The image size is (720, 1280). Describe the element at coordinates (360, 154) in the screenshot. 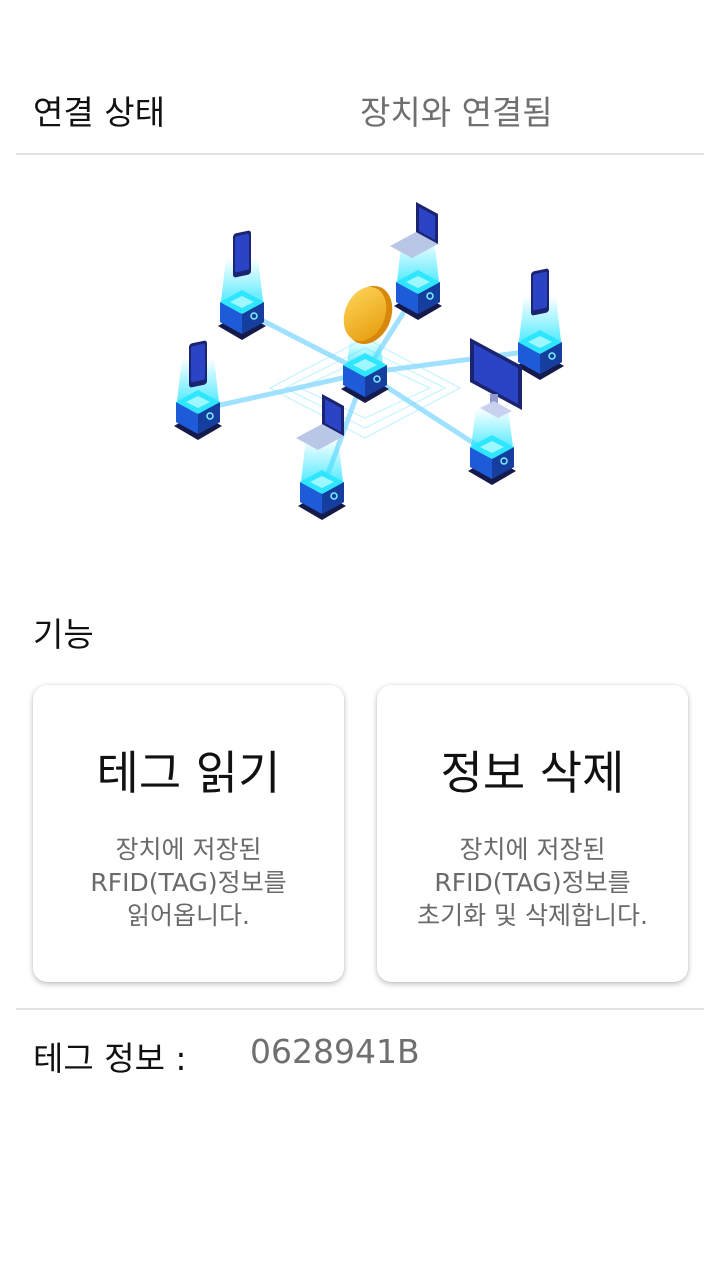

I see `top-divider` at that location.